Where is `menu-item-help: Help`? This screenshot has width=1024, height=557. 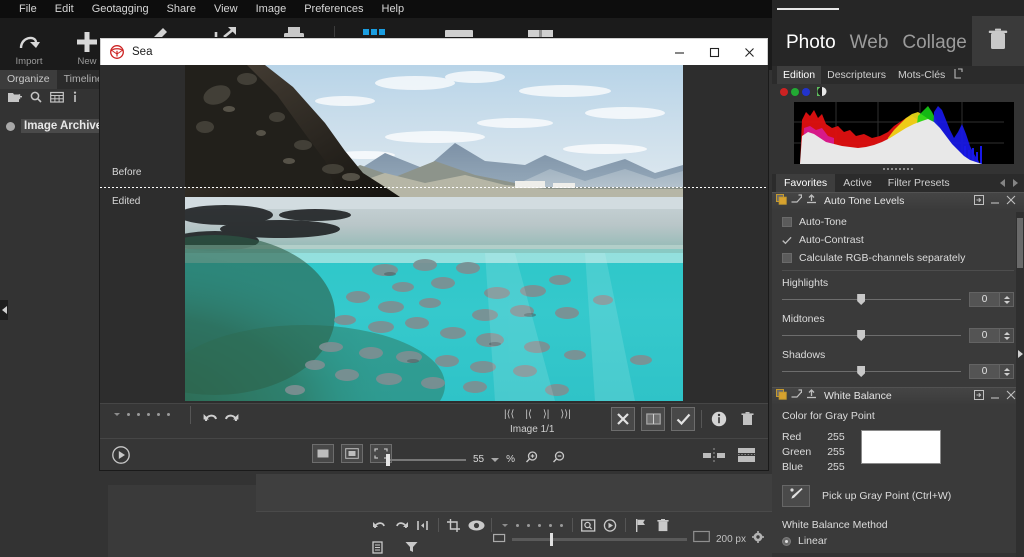
menu-item-help: Help is located at coordinates (393, 9).